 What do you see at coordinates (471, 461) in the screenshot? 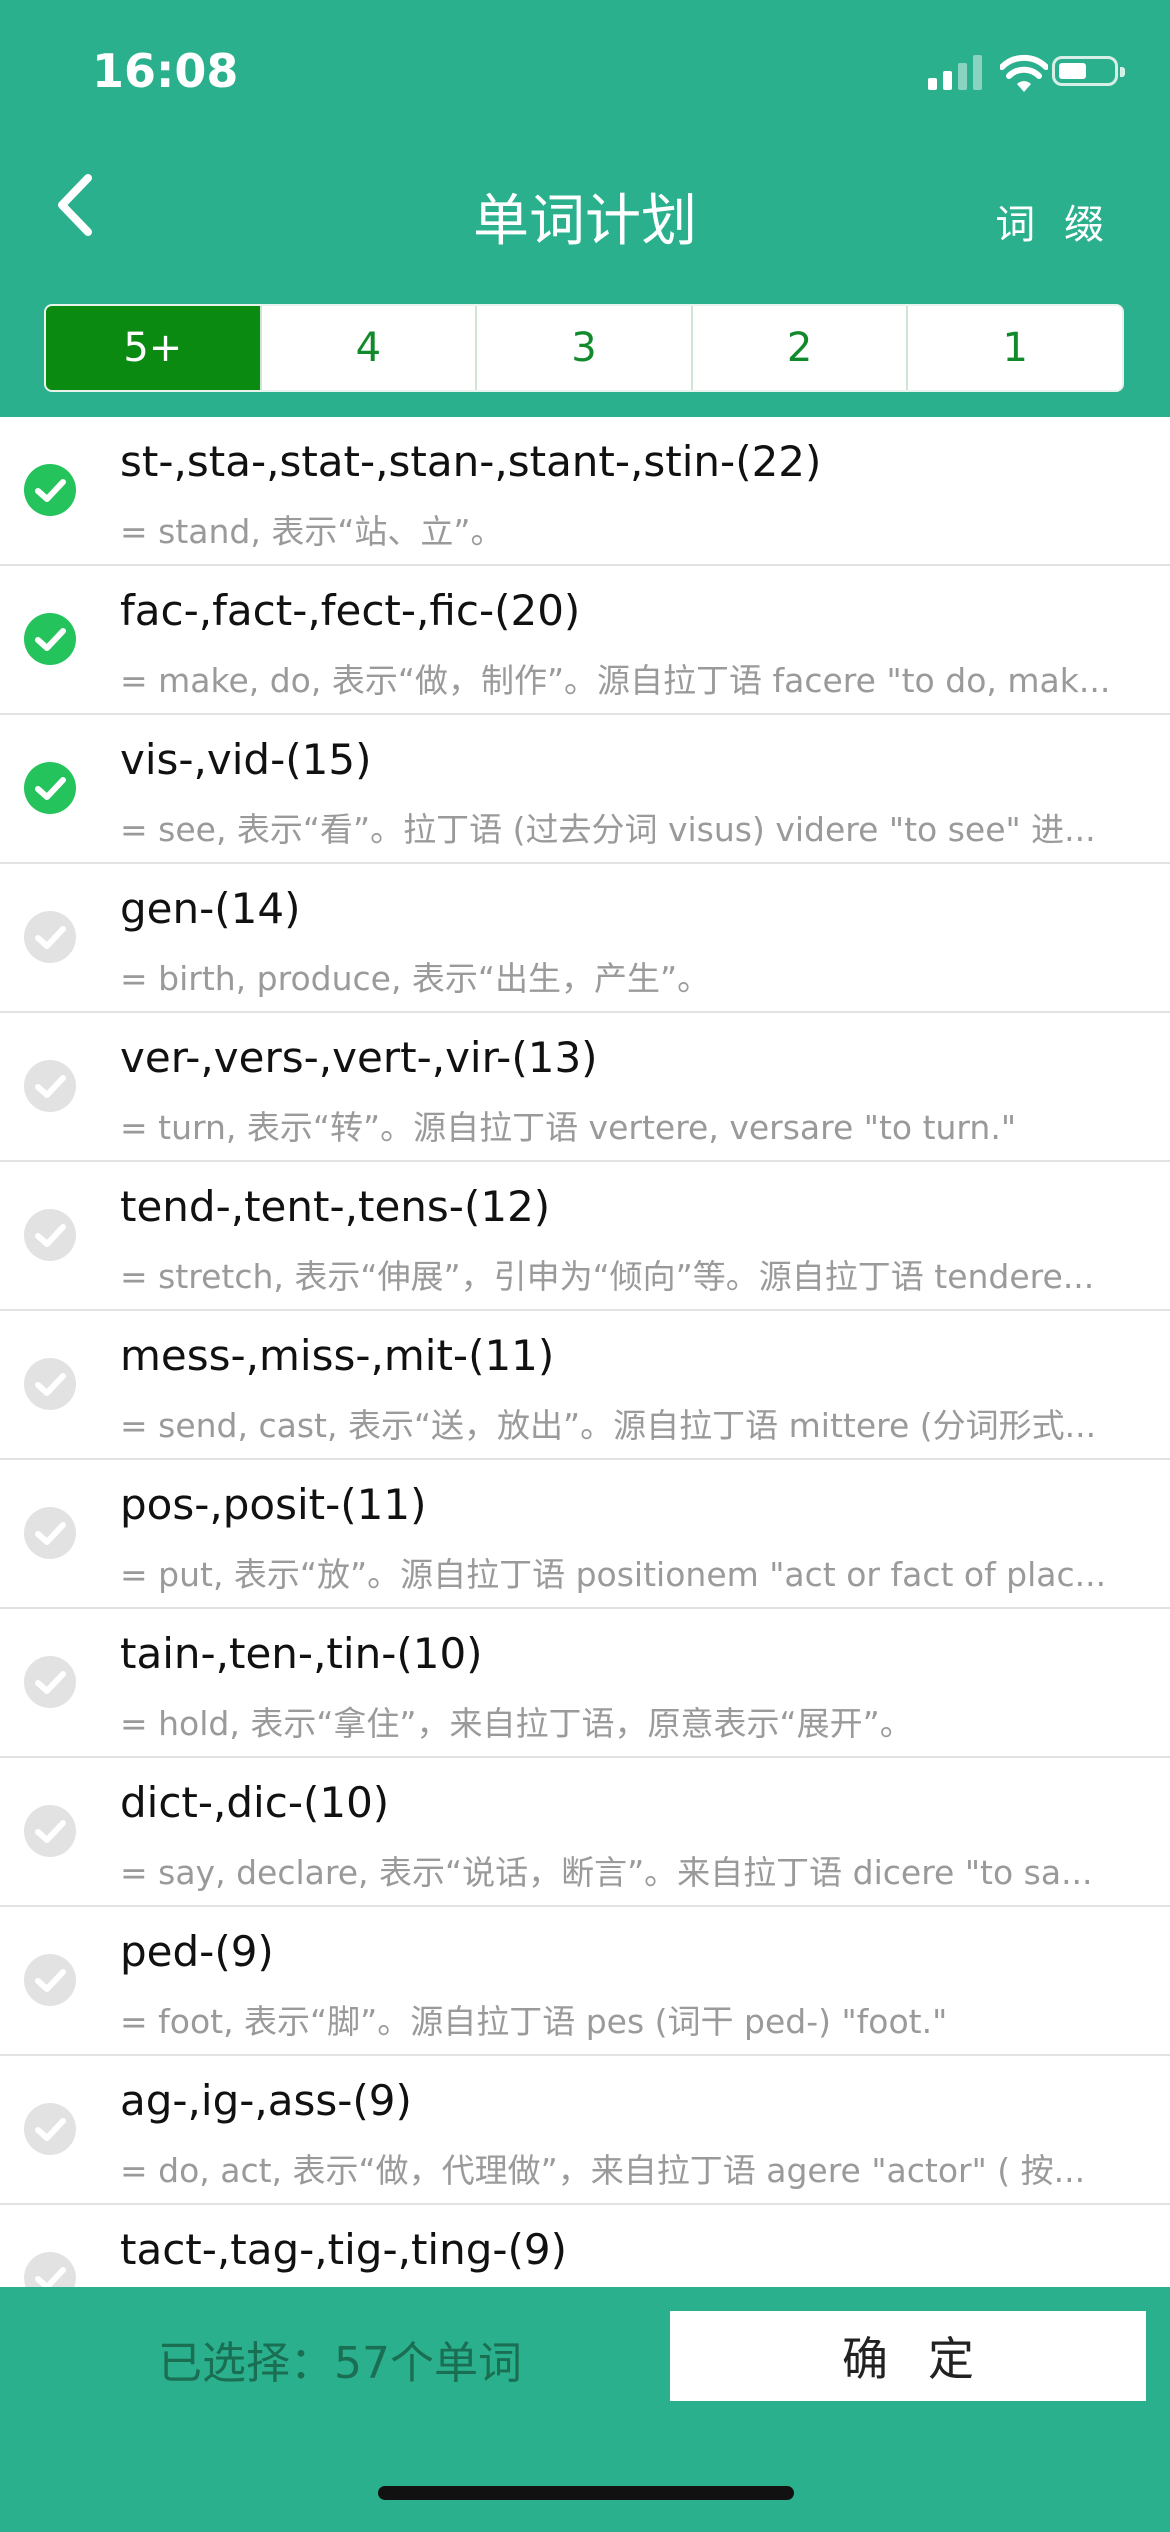
I see `root-title: st-,sta-,stat-,stan-,stant-,stin-(22)` at bounding box center [471, 461].